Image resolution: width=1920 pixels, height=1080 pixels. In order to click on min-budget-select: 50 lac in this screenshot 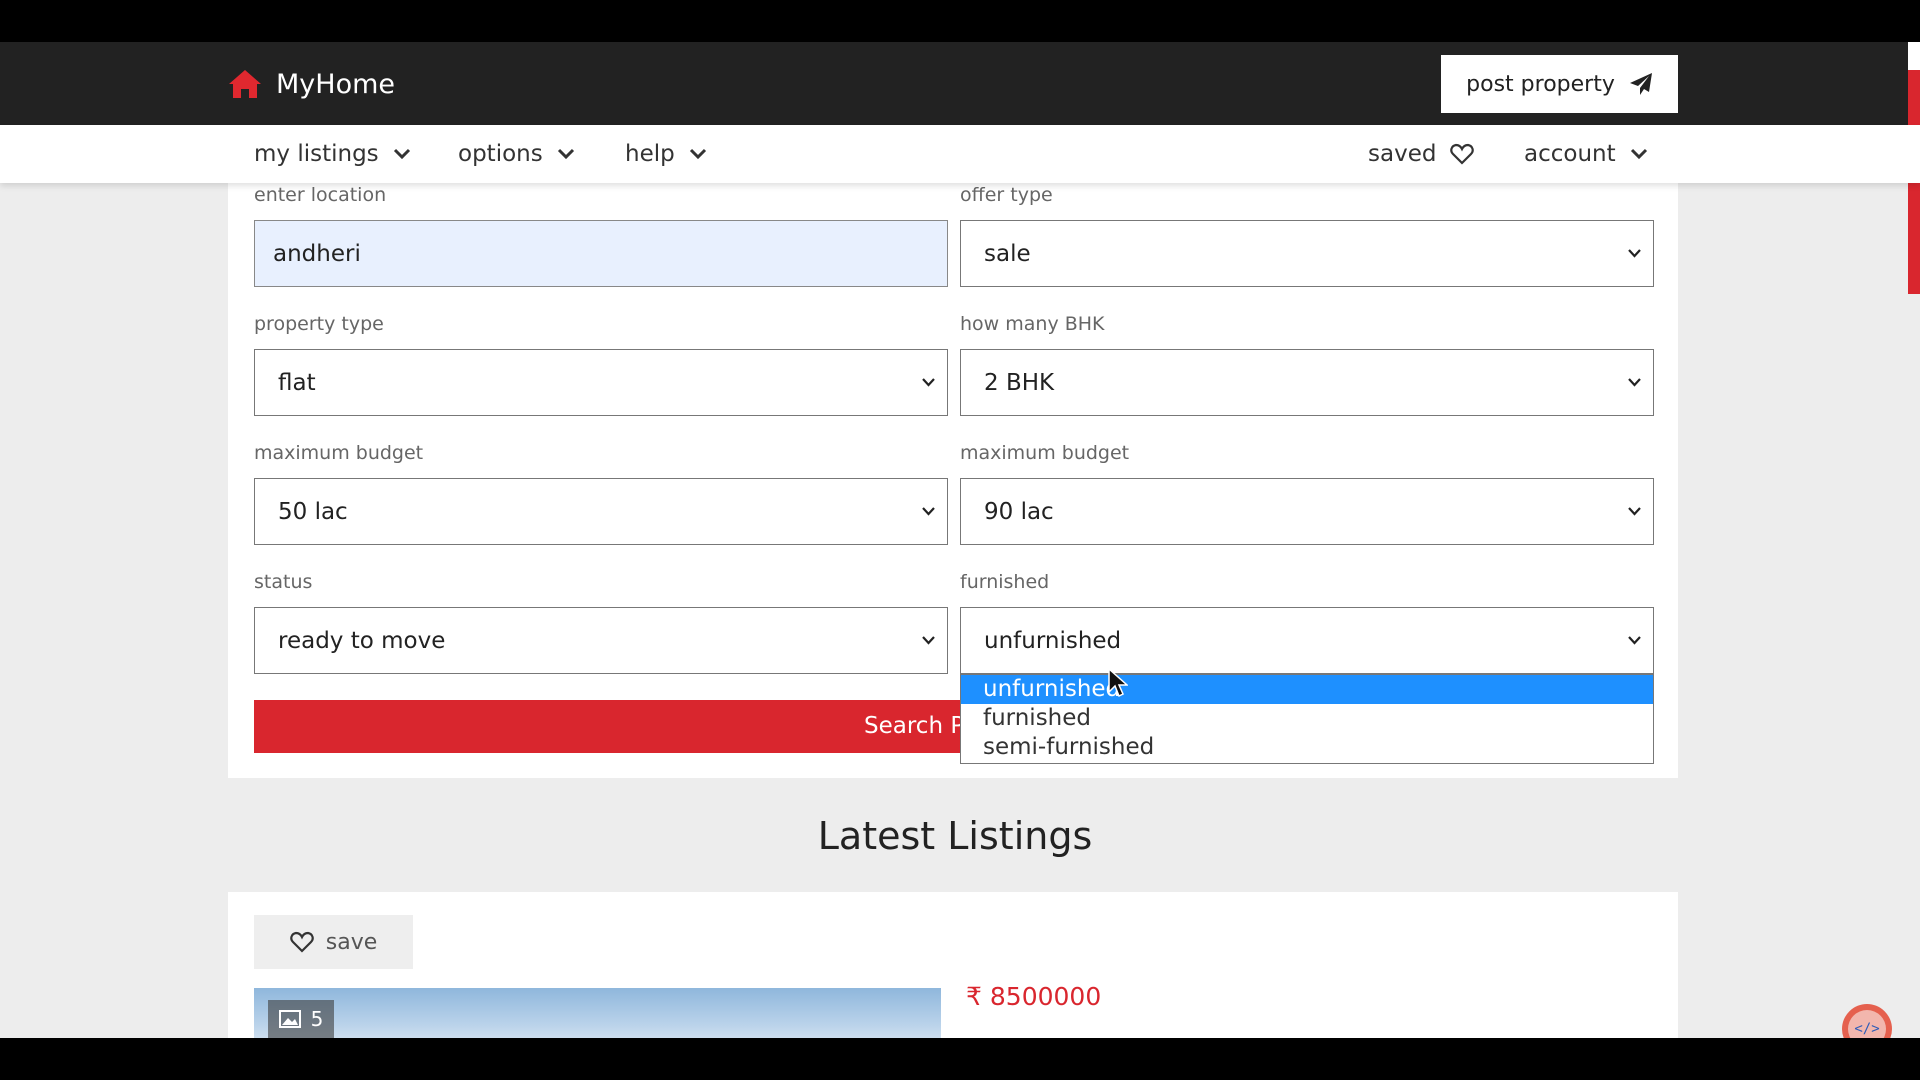, I will do `click(601, 511)`.